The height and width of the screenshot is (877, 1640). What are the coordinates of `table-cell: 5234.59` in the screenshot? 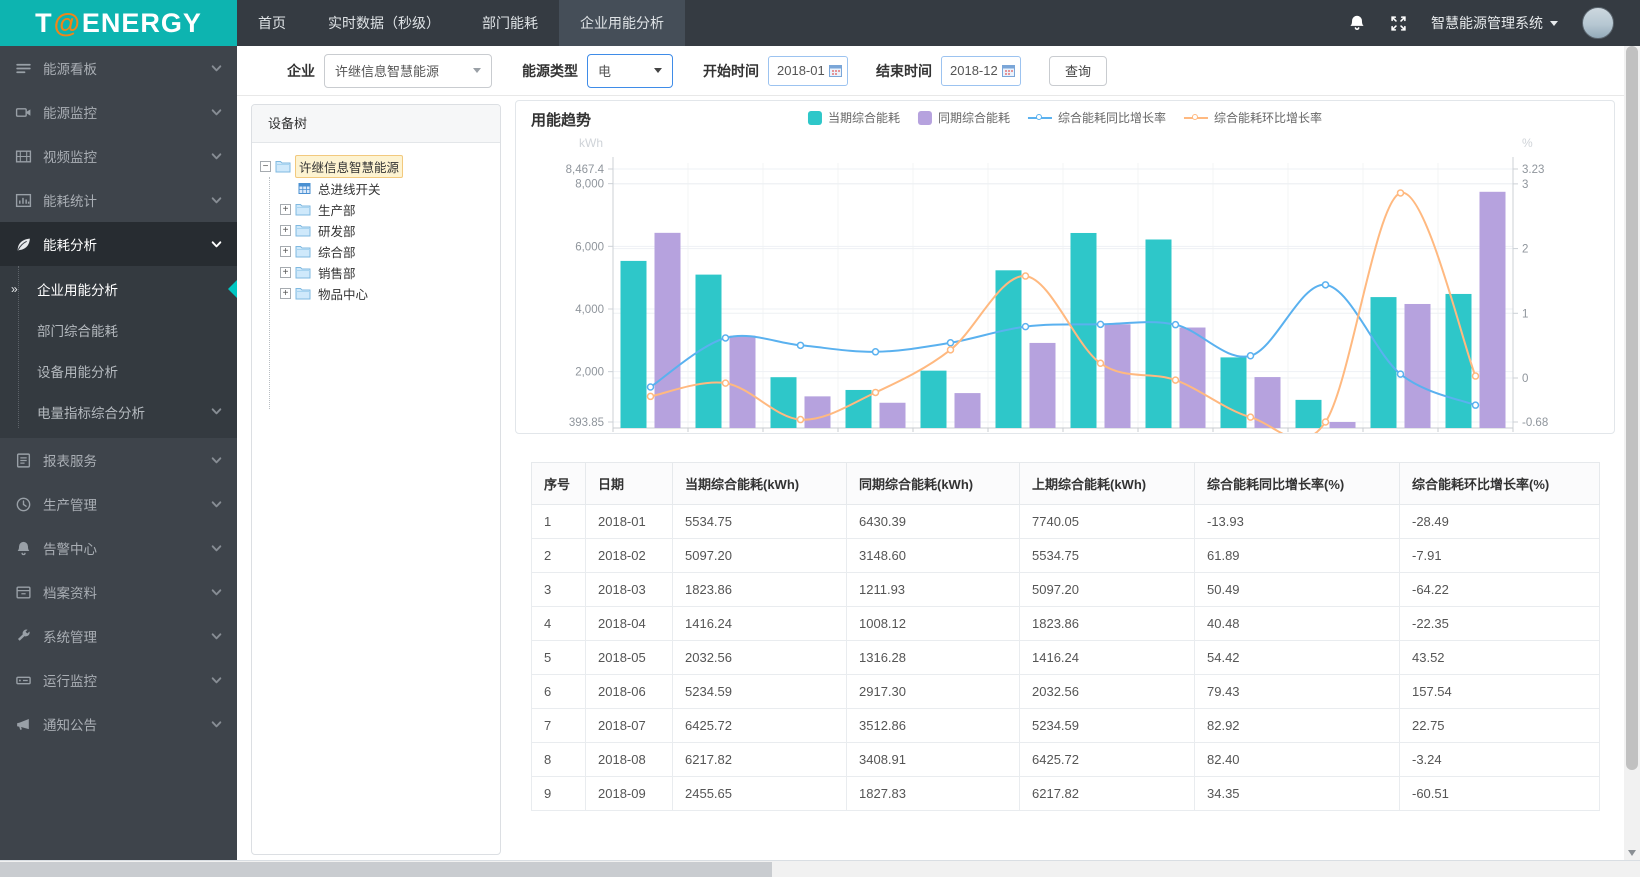 It's located at (1107, 725).